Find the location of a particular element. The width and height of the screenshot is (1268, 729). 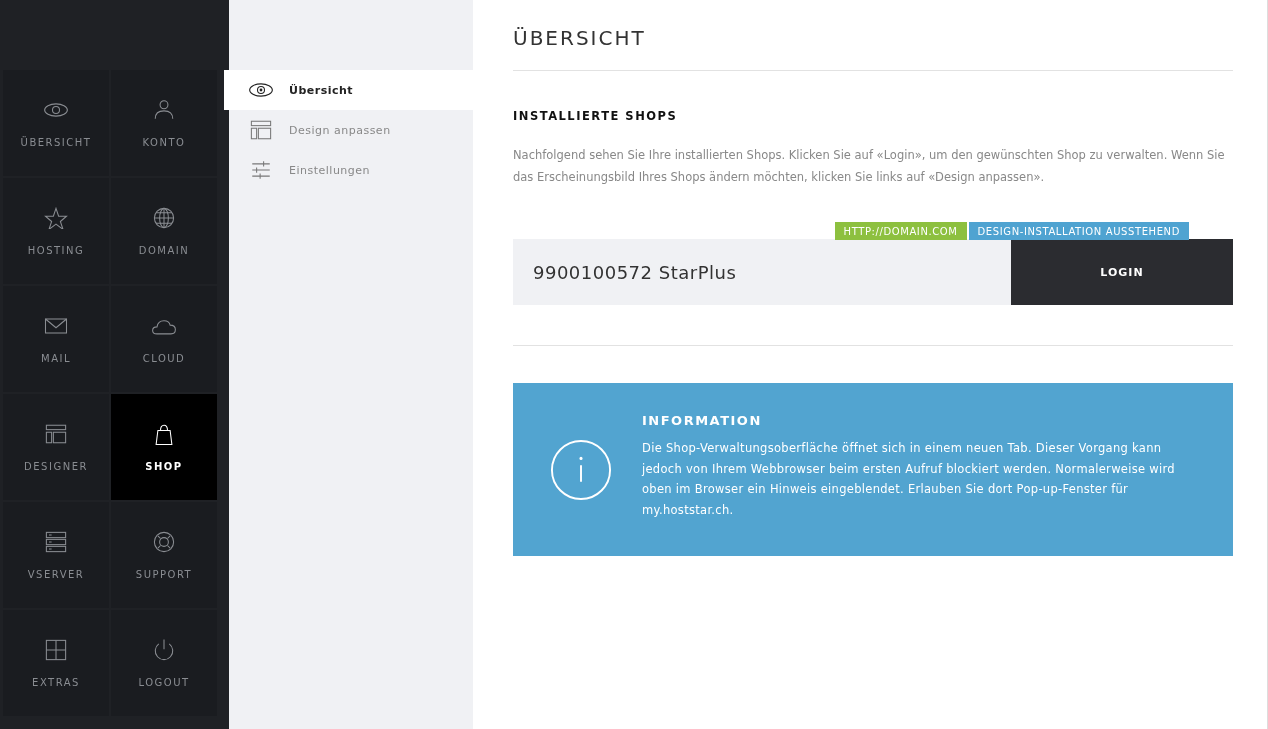

nav-tile: MAIL is located at coordinates (56, 339).